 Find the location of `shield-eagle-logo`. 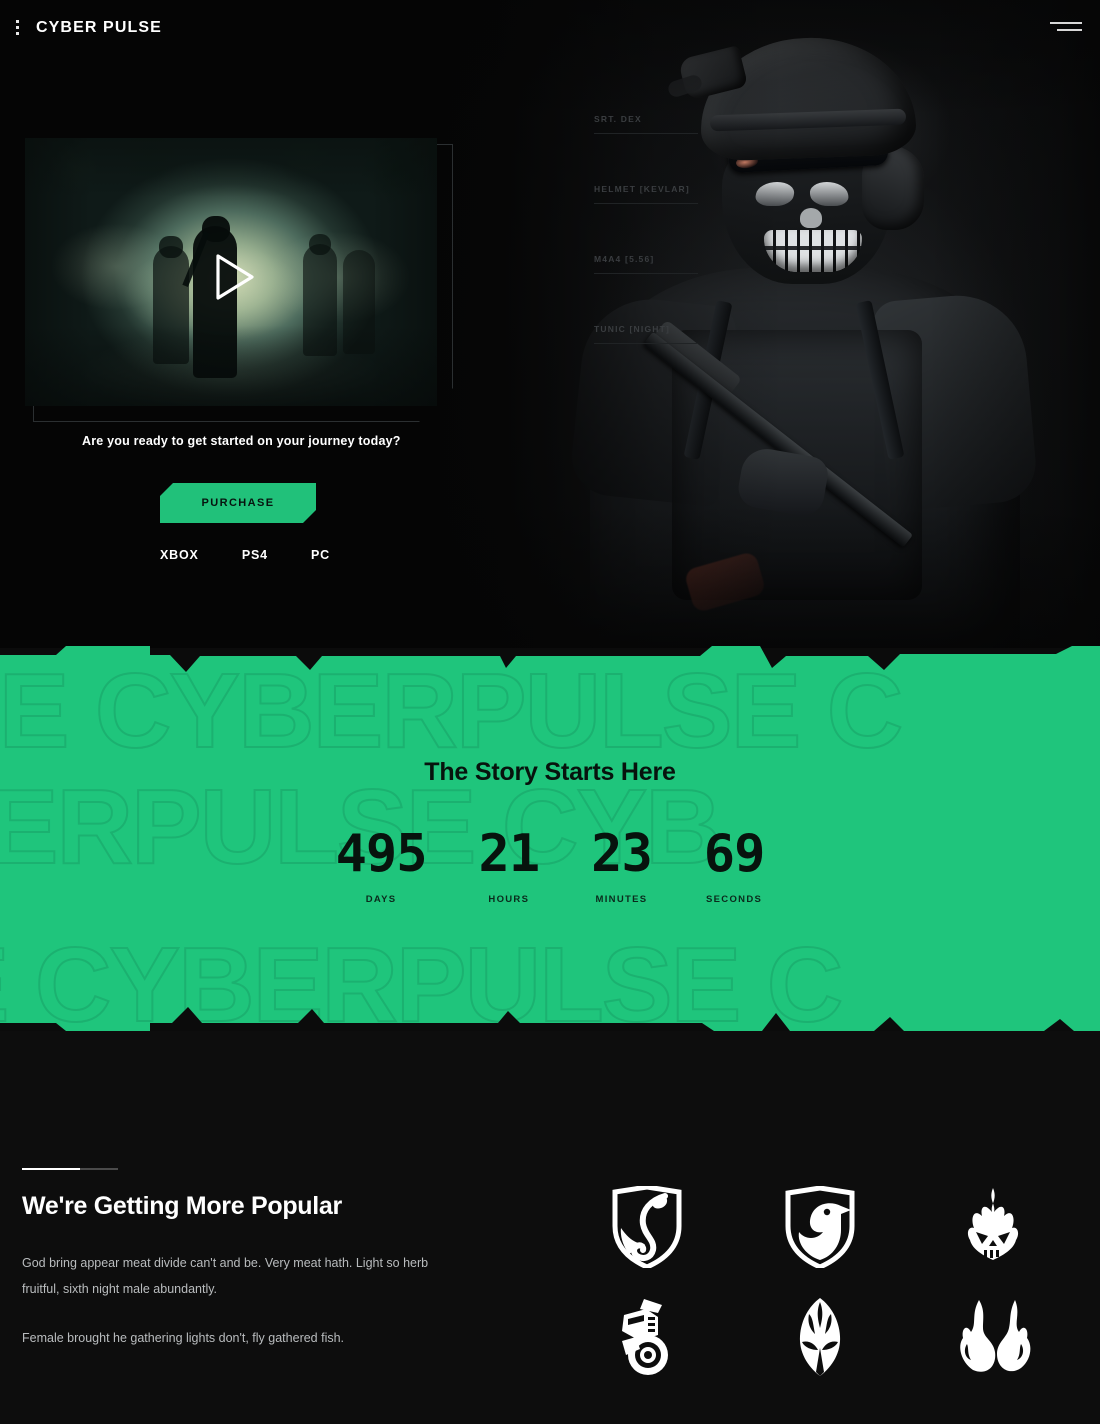

shield-eagle-logo is located at coordinates (820, 1227).